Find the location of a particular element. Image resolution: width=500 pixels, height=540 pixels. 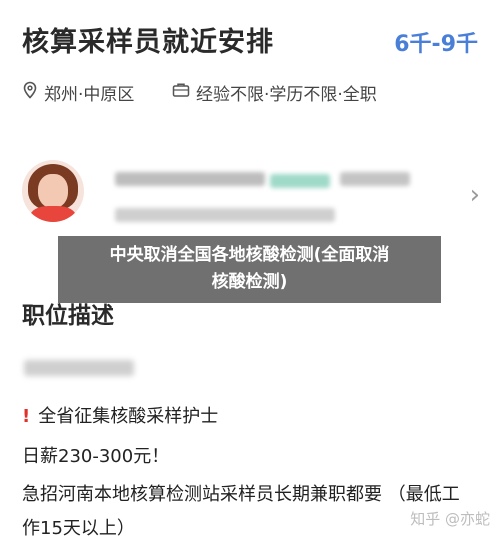

map-pin-icon is located at coordinates (30, 92).